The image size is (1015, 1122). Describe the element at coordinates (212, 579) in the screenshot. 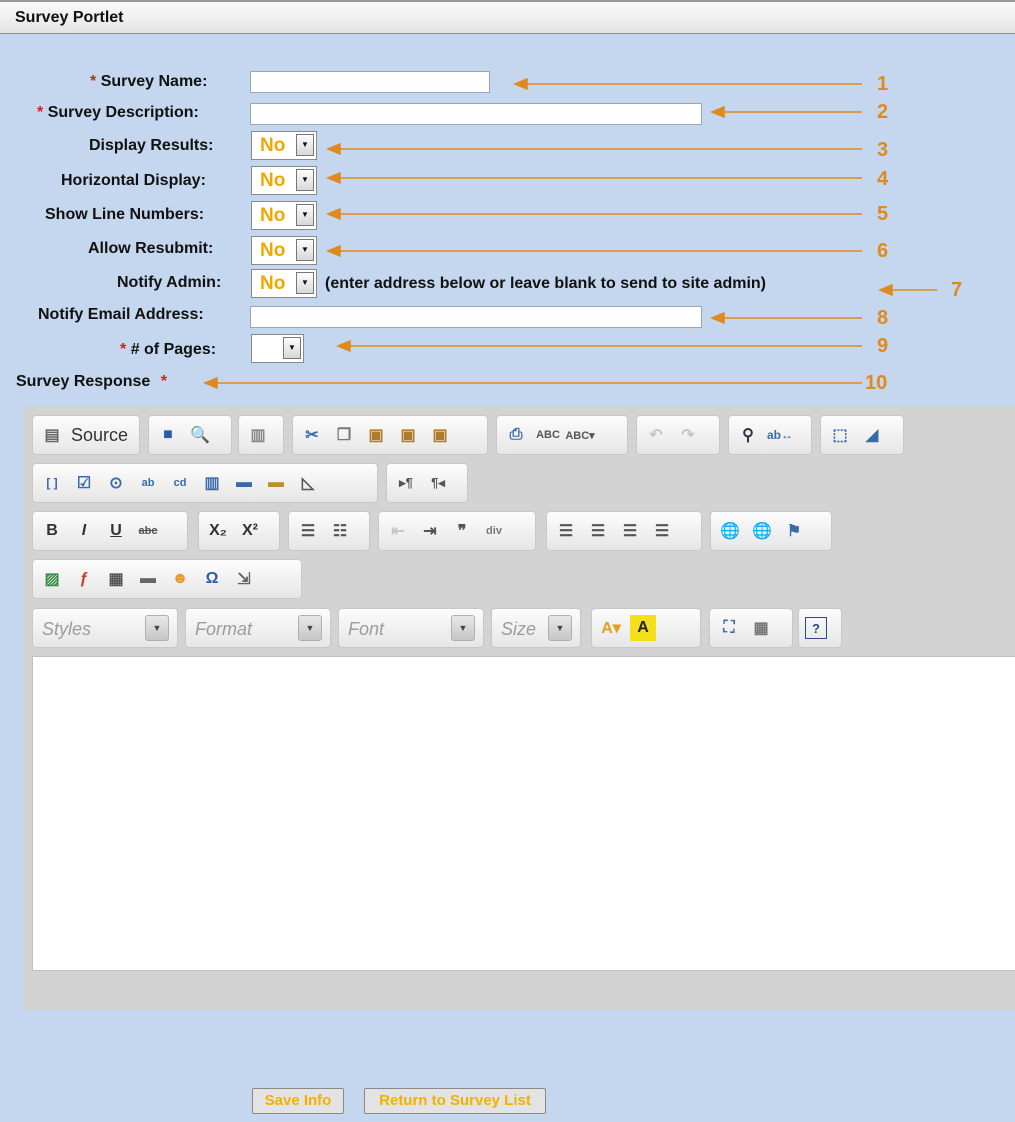

I see `special-char-icon: Ω` at that location.